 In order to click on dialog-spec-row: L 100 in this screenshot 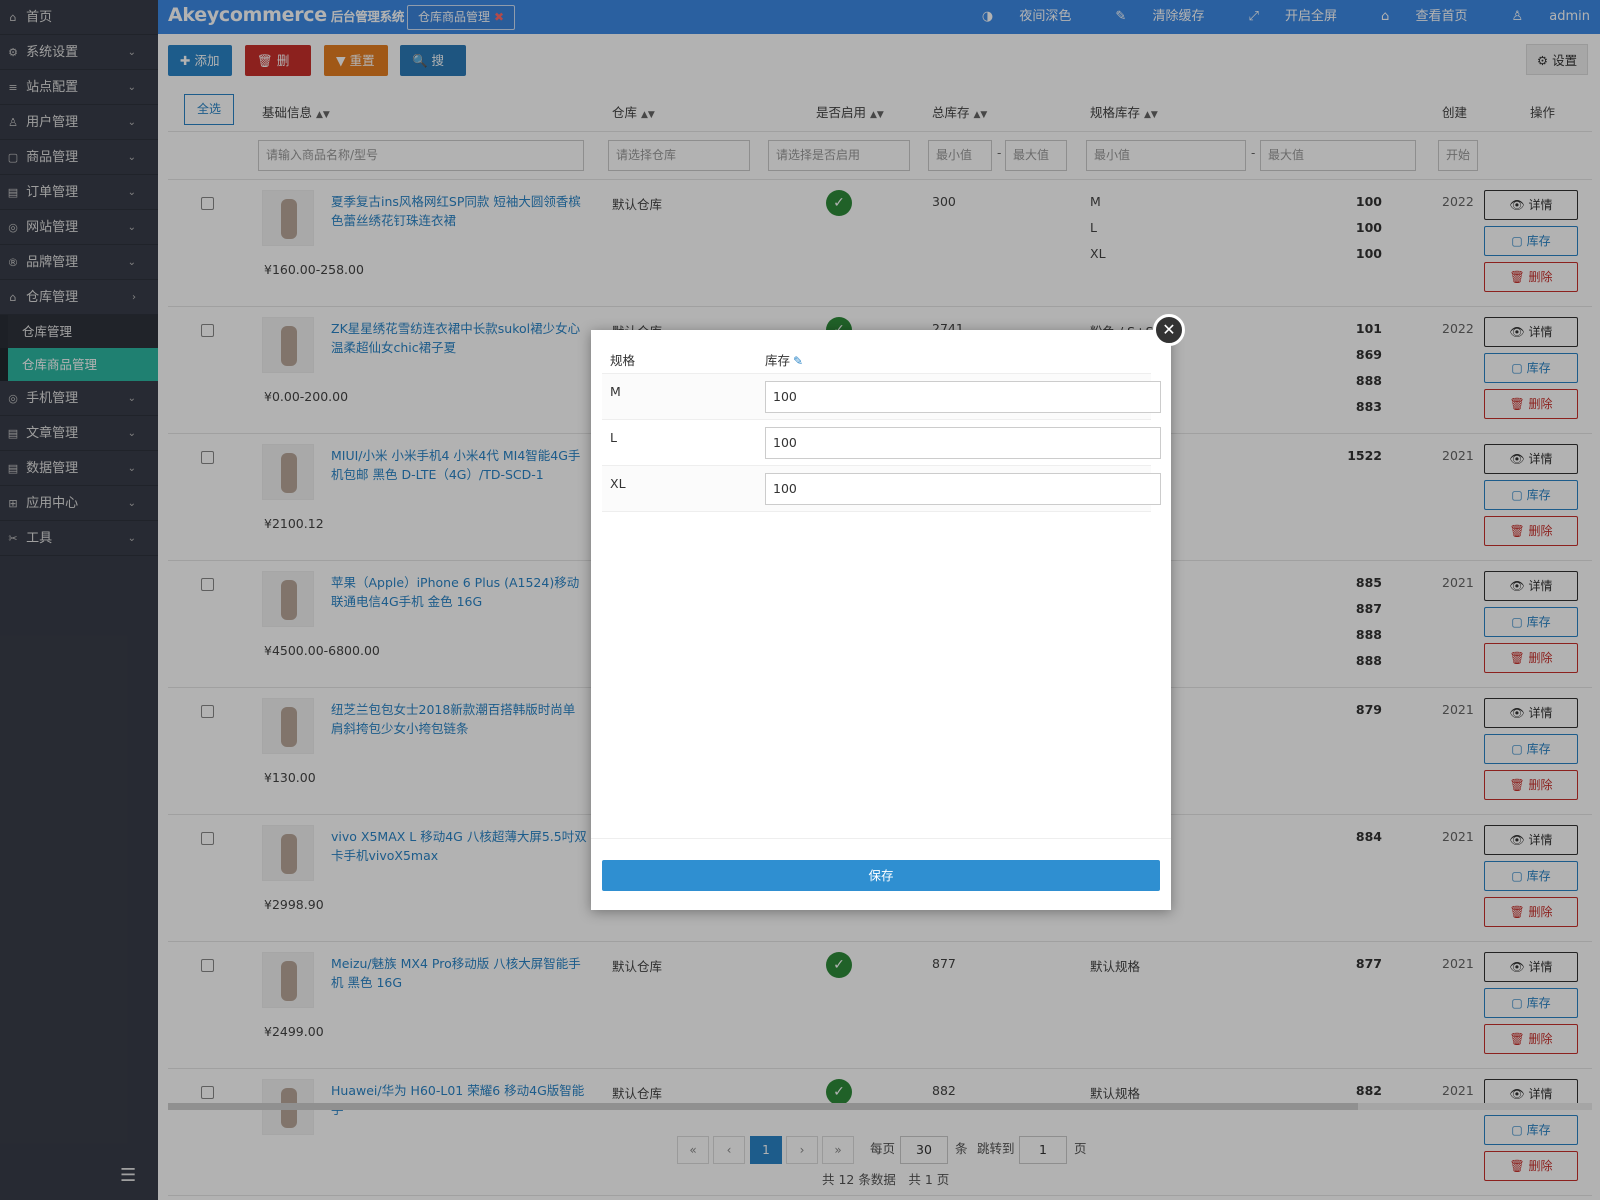, I will do `click(881, 443)`.